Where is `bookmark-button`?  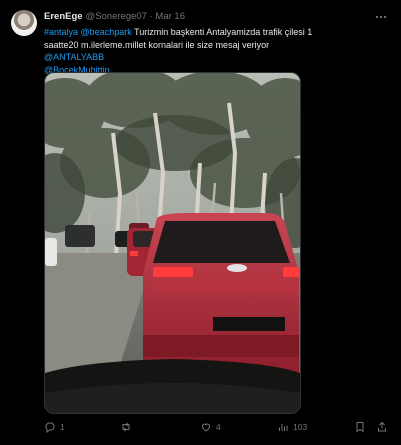 bookmark-button is located at coordinates (360, 427).